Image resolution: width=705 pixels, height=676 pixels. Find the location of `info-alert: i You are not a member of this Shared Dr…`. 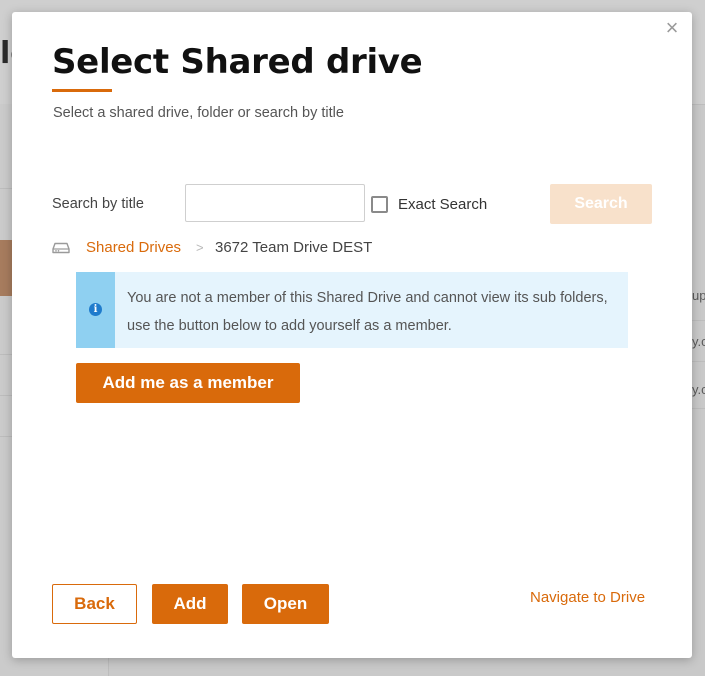

info-alert: i You are not a member of this Shared Dr… is located at coordinates (352, 310).